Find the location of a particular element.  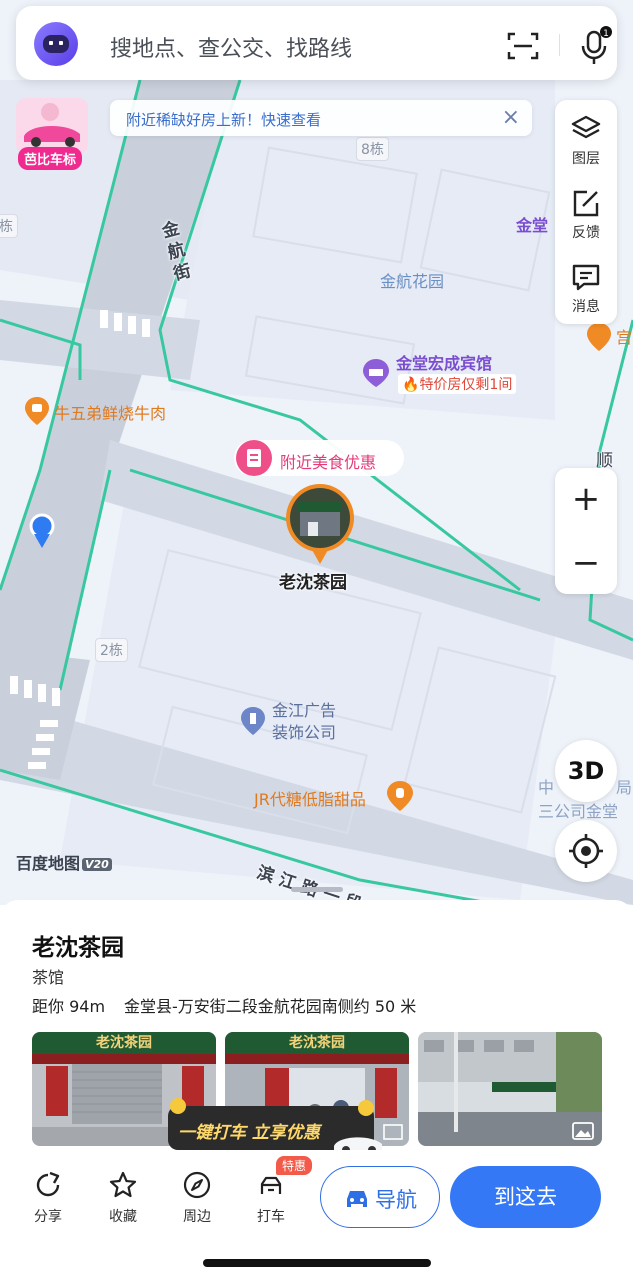

dessert-icon is located at coordinates (400, 796).